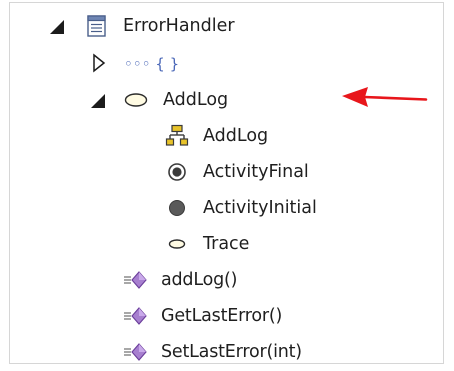 The width and height of the screenshot is (454, 371). I want to click on tree-node-label: addLog(), so click(199, 280).